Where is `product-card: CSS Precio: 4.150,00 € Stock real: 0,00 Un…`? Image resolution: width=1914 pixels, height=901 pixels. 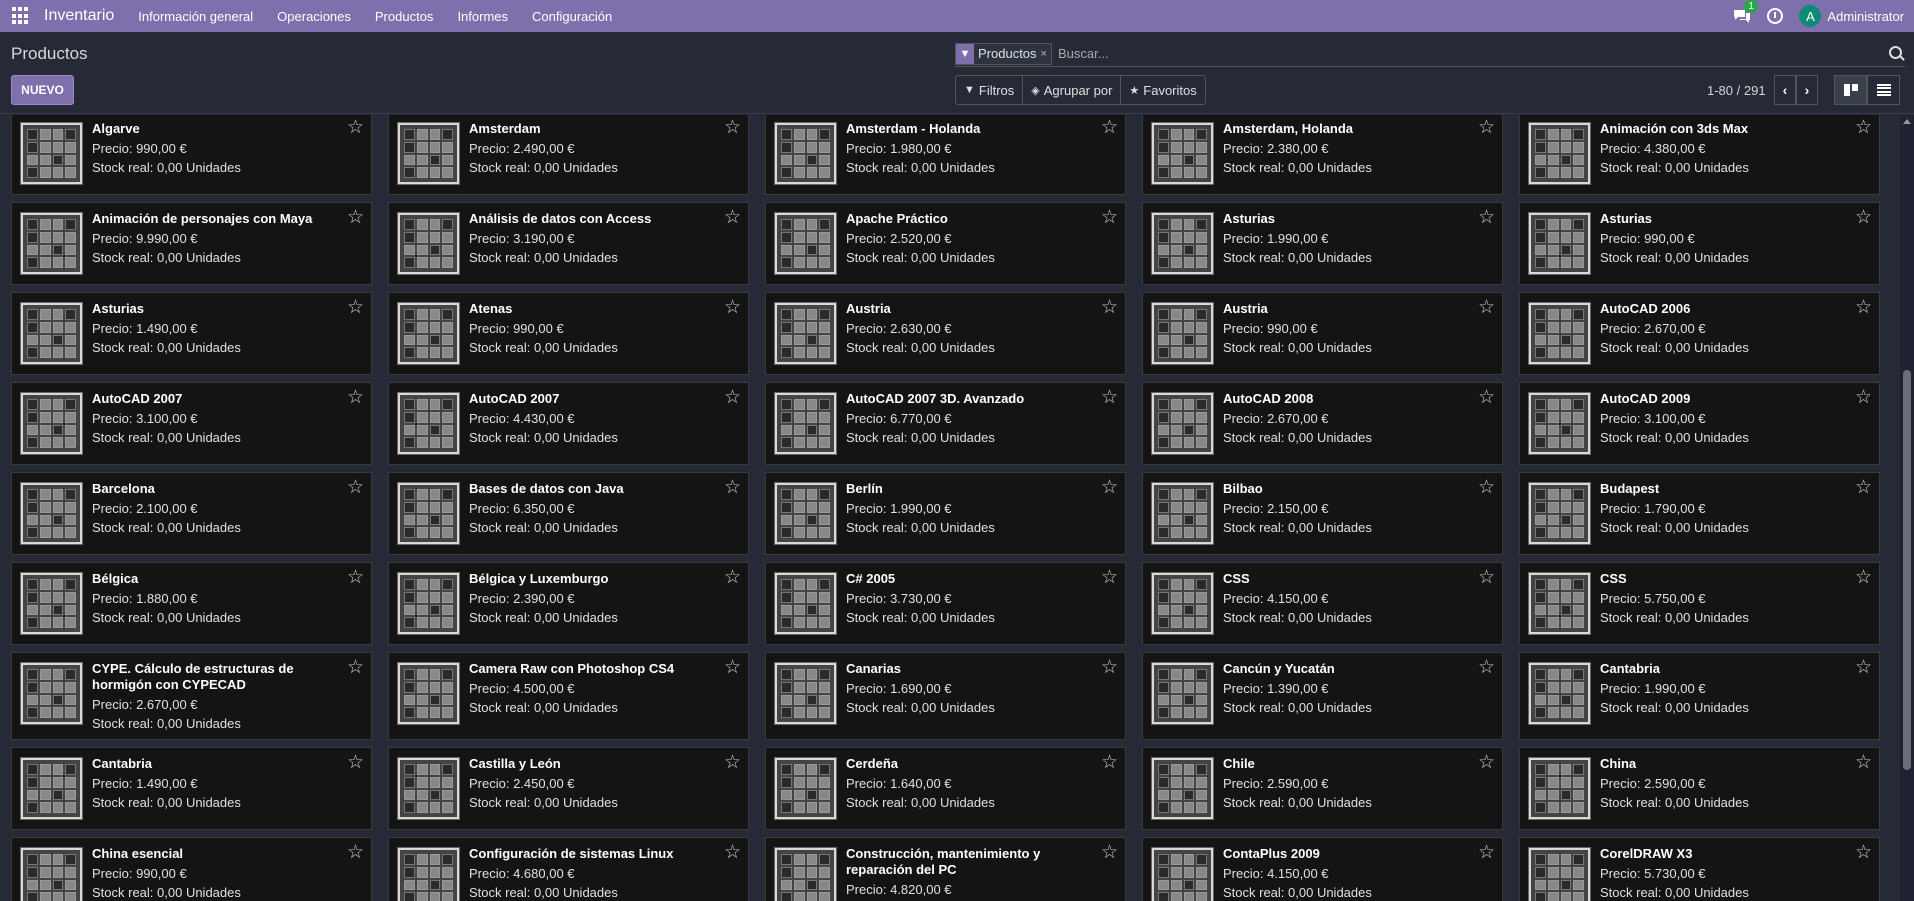 product-card: CSS Precio: 4.150,00 € Stock real: 0,00 Un… is located at coordinates (1322, 603).